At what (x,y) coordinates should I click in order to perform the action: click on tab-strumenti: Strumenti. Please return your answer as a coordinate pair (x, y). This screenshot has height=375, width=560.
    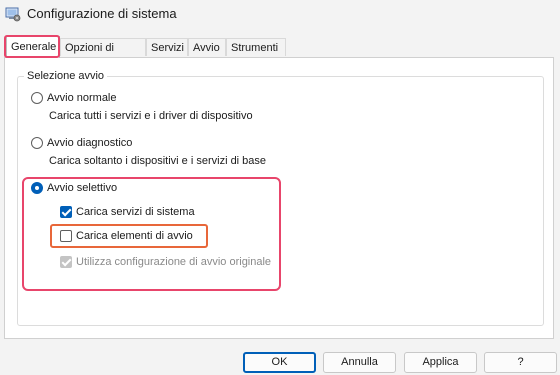
    Looking at the image, I should click on (256, 47).